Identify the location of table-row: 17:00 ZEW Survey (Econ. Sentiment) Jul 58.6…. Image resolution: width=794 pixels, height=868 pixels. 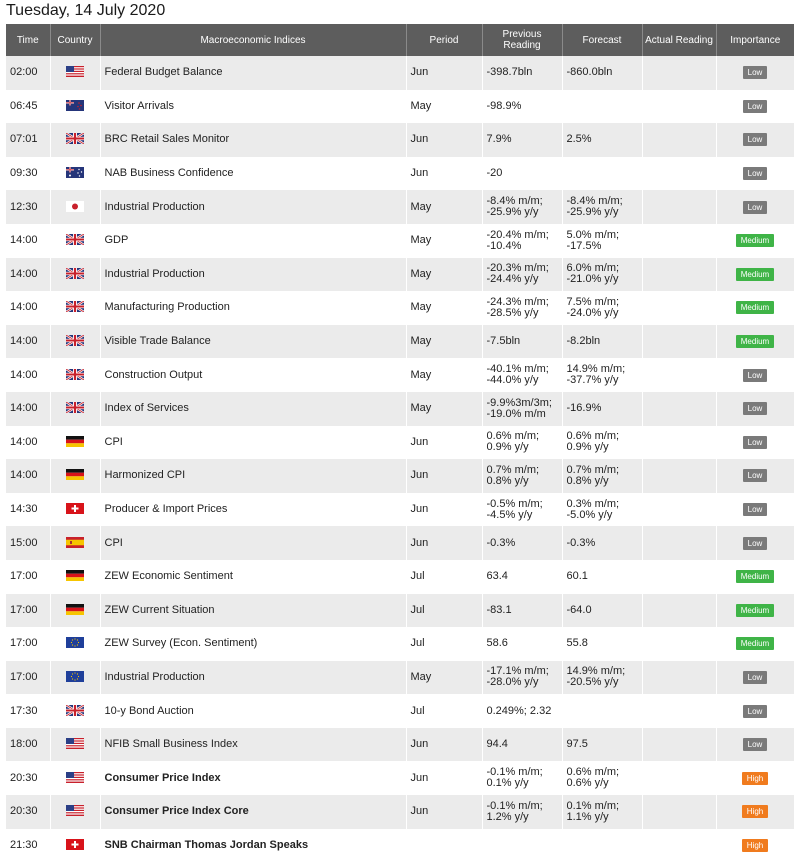
(400, 644).